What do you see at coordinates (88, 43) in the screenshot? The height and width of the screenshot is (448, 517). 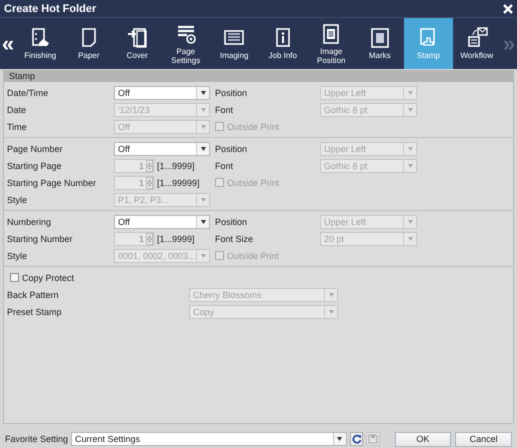 I see `tab: Paper` at bounding box center [88, 43].